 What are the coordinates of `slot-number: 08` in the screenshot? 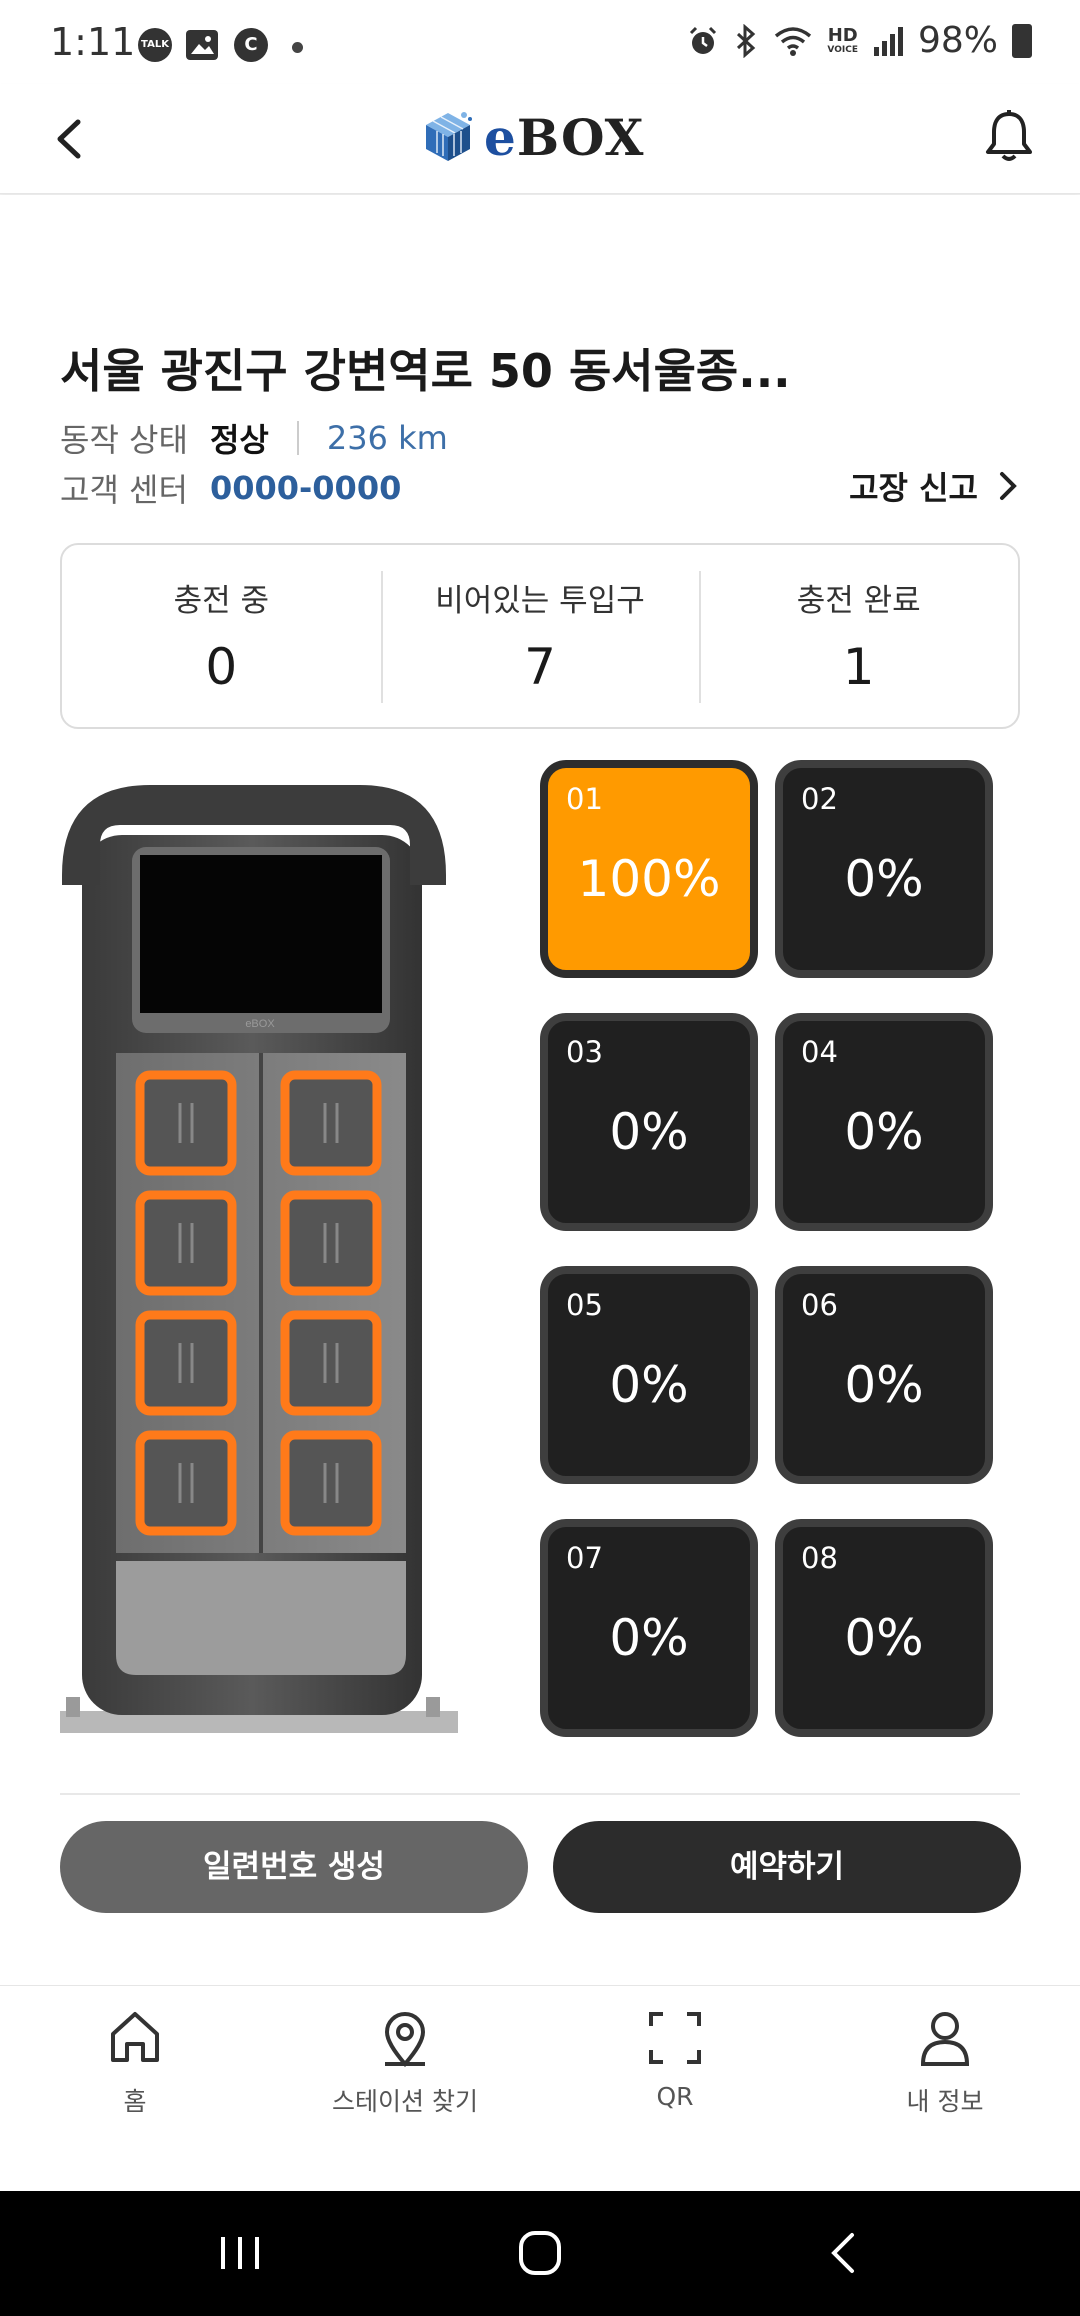 It's located at (819, 1558).